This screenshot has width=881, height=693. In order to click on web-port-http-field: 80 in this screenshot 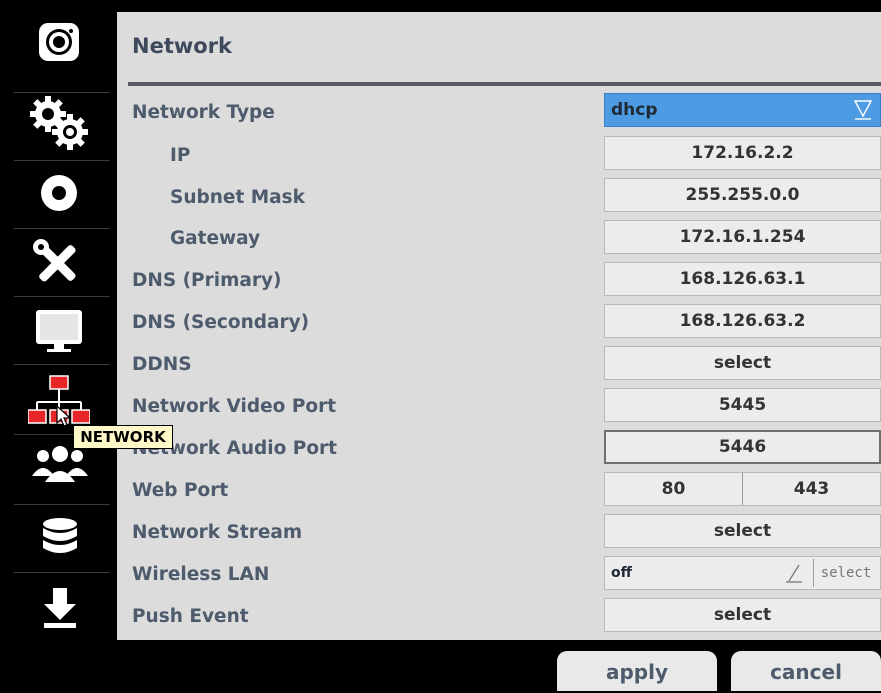, I will do `click(674, 489)`.